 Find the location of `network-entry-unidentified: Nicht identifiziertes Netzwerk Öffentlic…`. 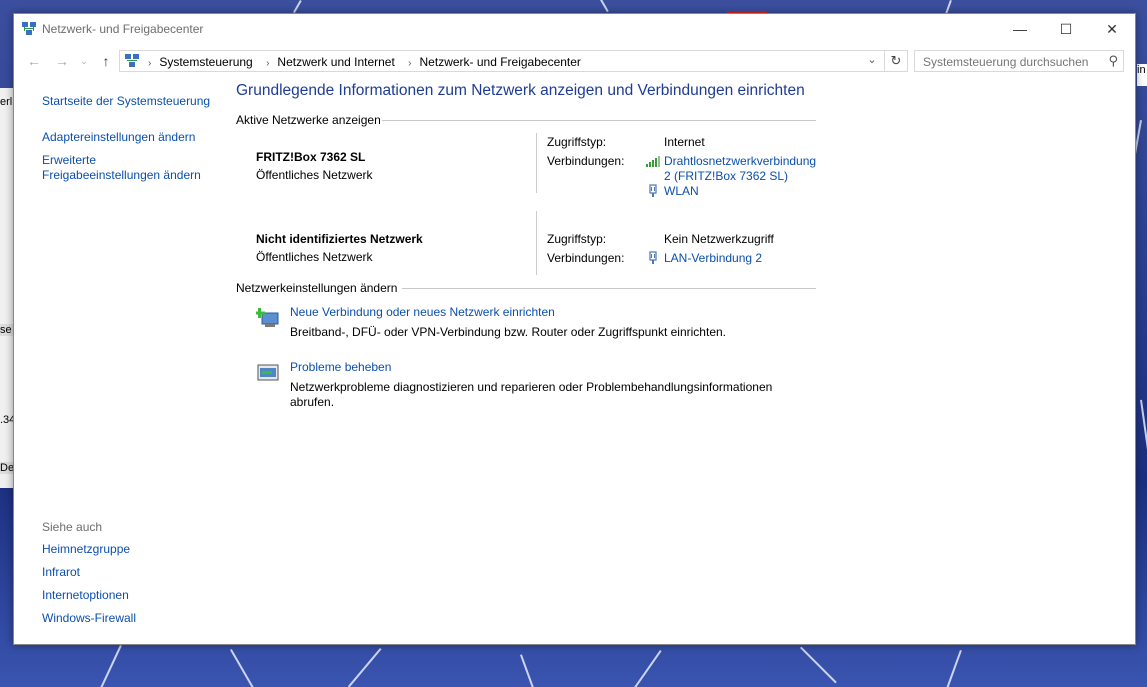

network-entry-unidentified: Nicht identifiziertes Netzwerk Öffentlic… is located at coordinates (531, 260).